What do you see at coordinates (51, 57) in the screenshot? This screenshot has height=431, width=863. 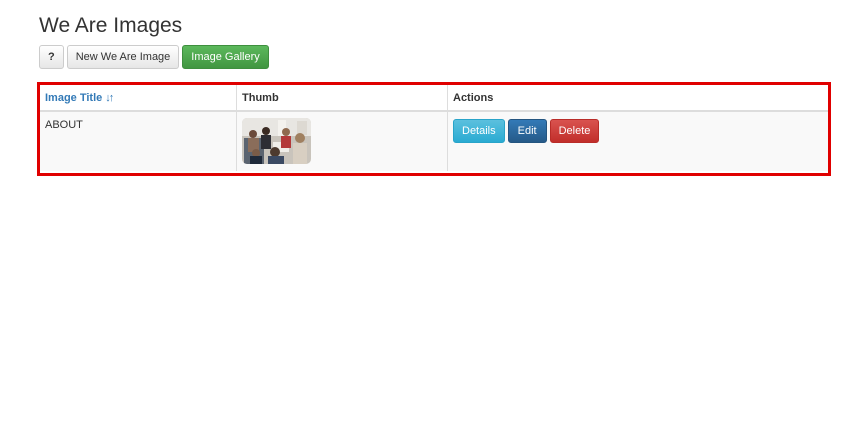 I see `help-button: ?` at bounding box center [51, 57].